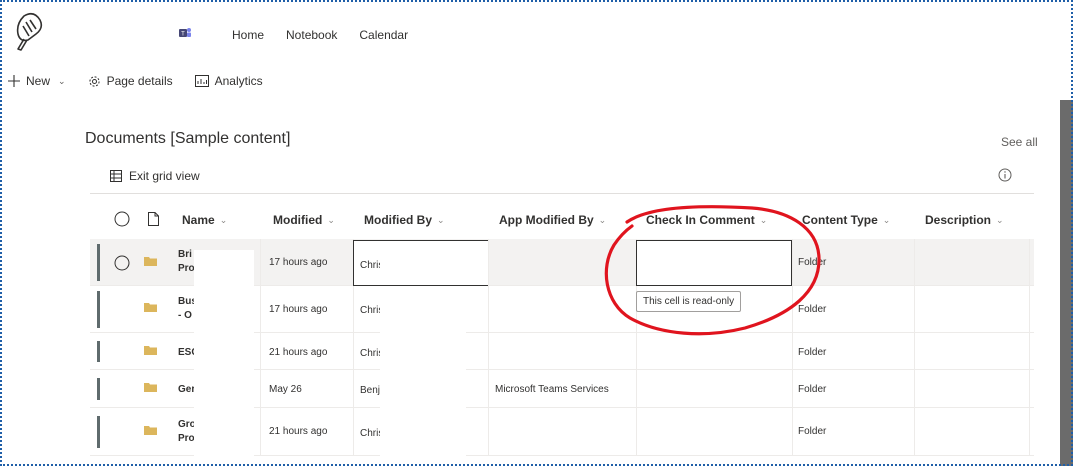  Describe the element at coordinates (552, 389) in the screenshot. I see `app-modified-by-cell: Microsoft Teams Services` at that location.